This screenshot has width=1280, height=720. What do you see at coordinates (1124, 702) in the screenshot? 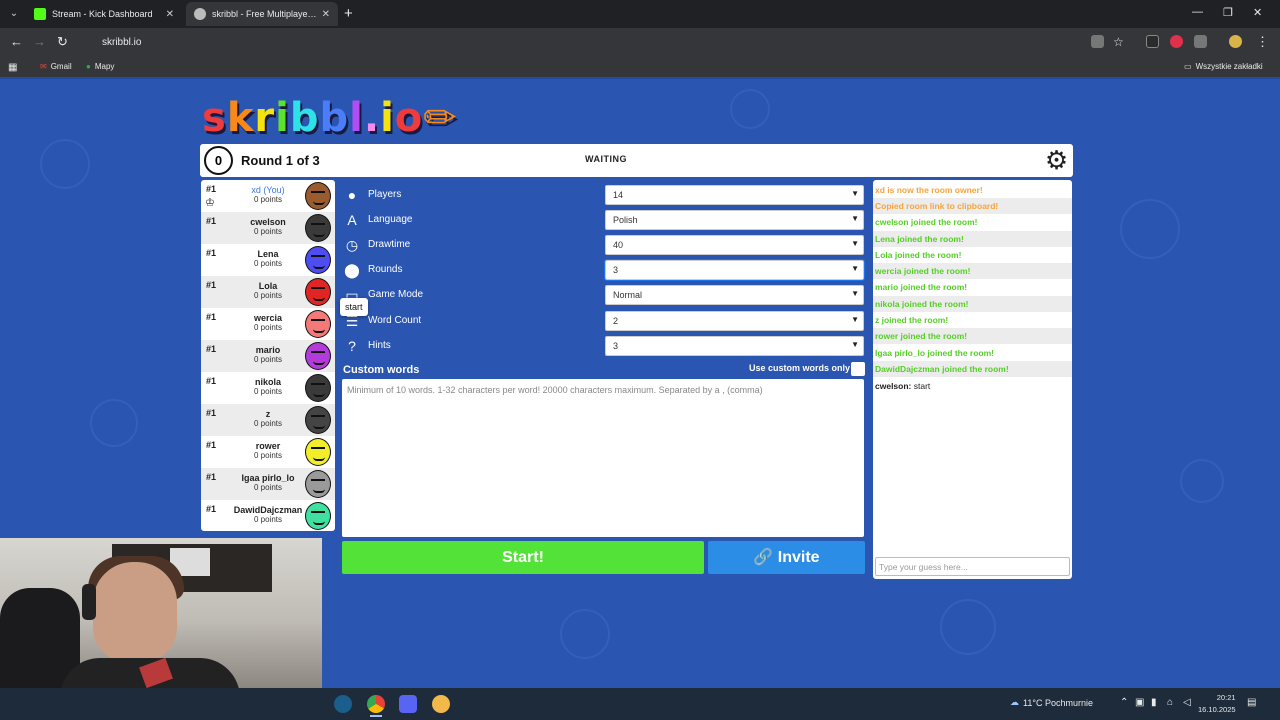
I see `chevron-up-icon: ⌃` at bounding box center [1124, 702].